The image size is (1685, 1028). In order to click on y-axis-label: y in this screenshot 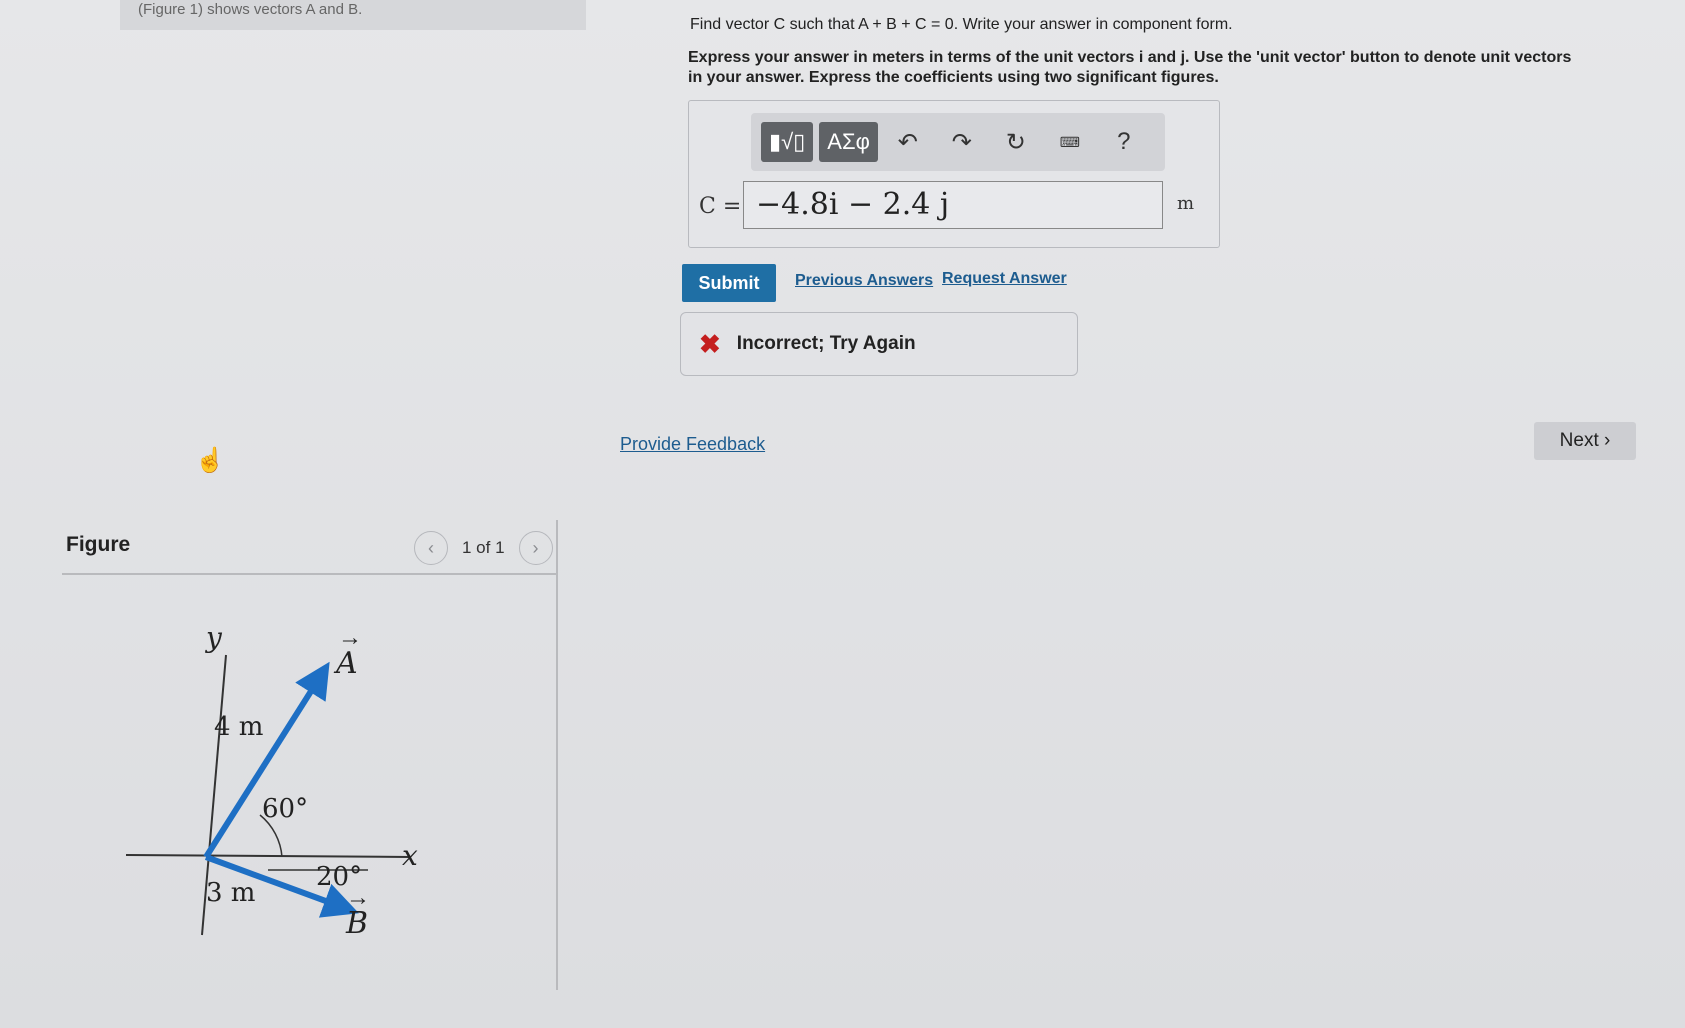, I will do `click(213, 637)`.